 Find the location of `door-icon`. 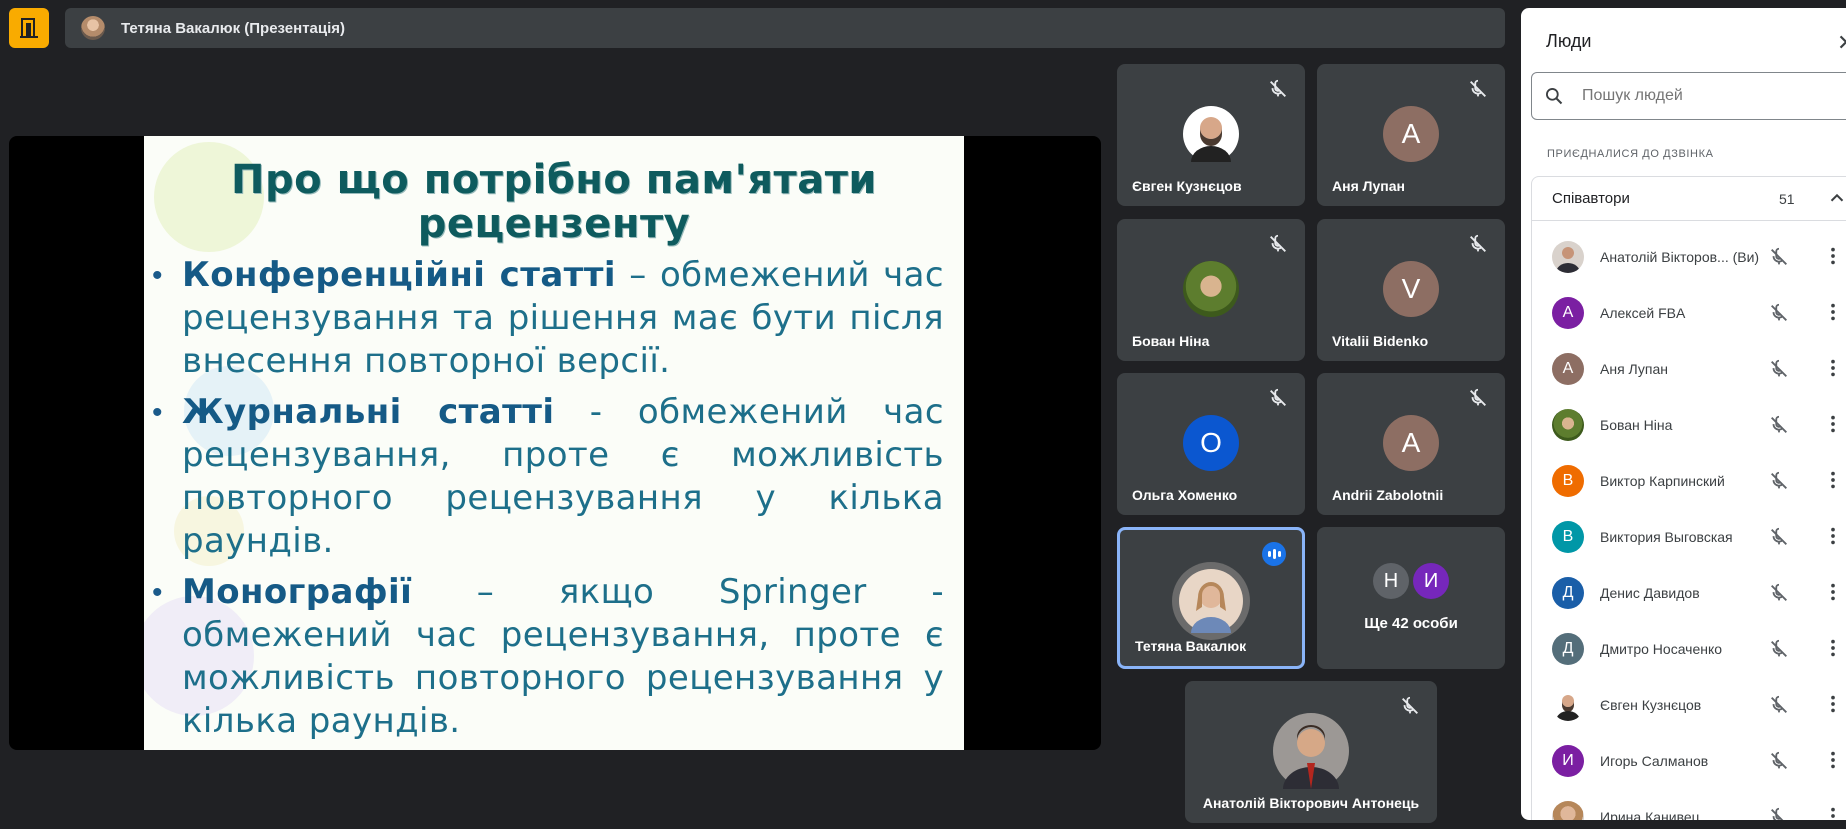

door-icon is located at coordinates (29, 28).